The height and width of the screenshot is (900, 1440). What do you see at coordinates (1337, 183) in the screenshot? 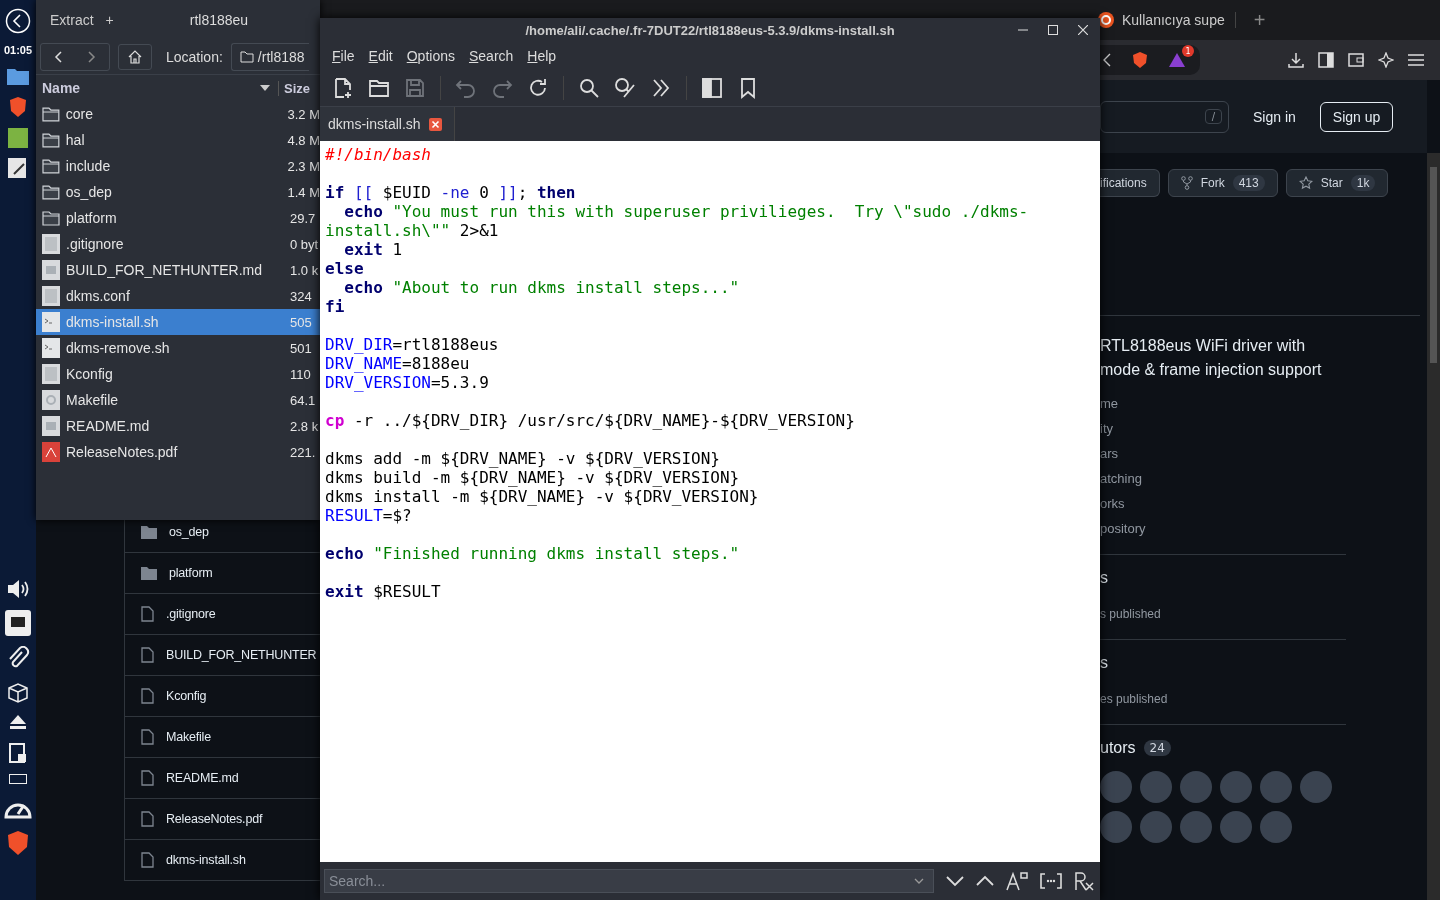
I see `repo-action-button: Star 1k` at bounding box center [1337, 183].